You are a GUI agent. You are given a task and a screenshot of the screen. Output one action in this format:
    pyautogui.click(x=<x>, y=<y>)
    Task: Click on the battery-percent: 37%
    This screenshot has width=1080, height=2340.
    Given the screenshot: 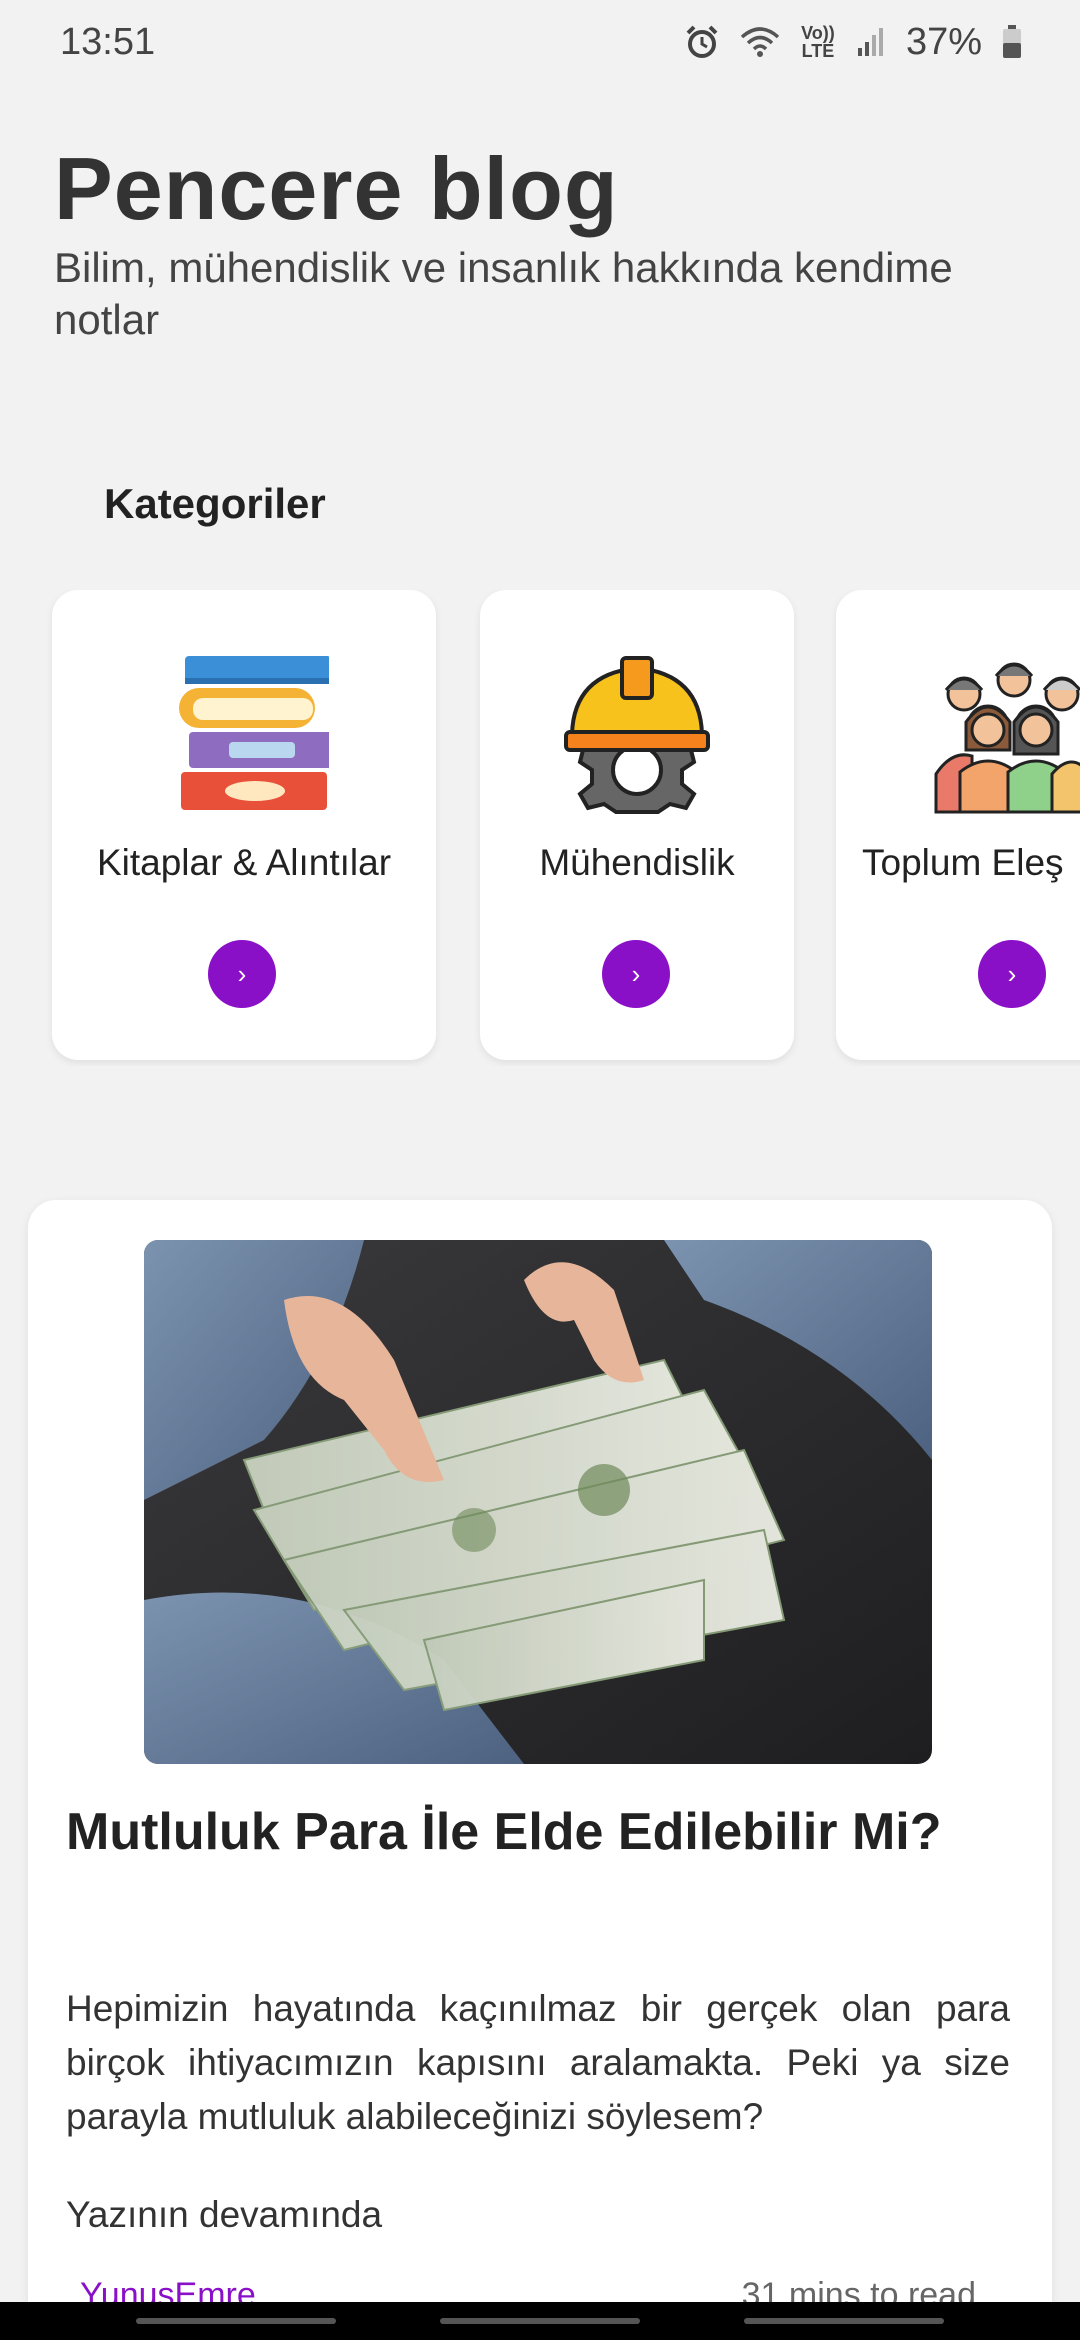 What is the action you would take?
    pyautogui.click(x=943, y=41)
    